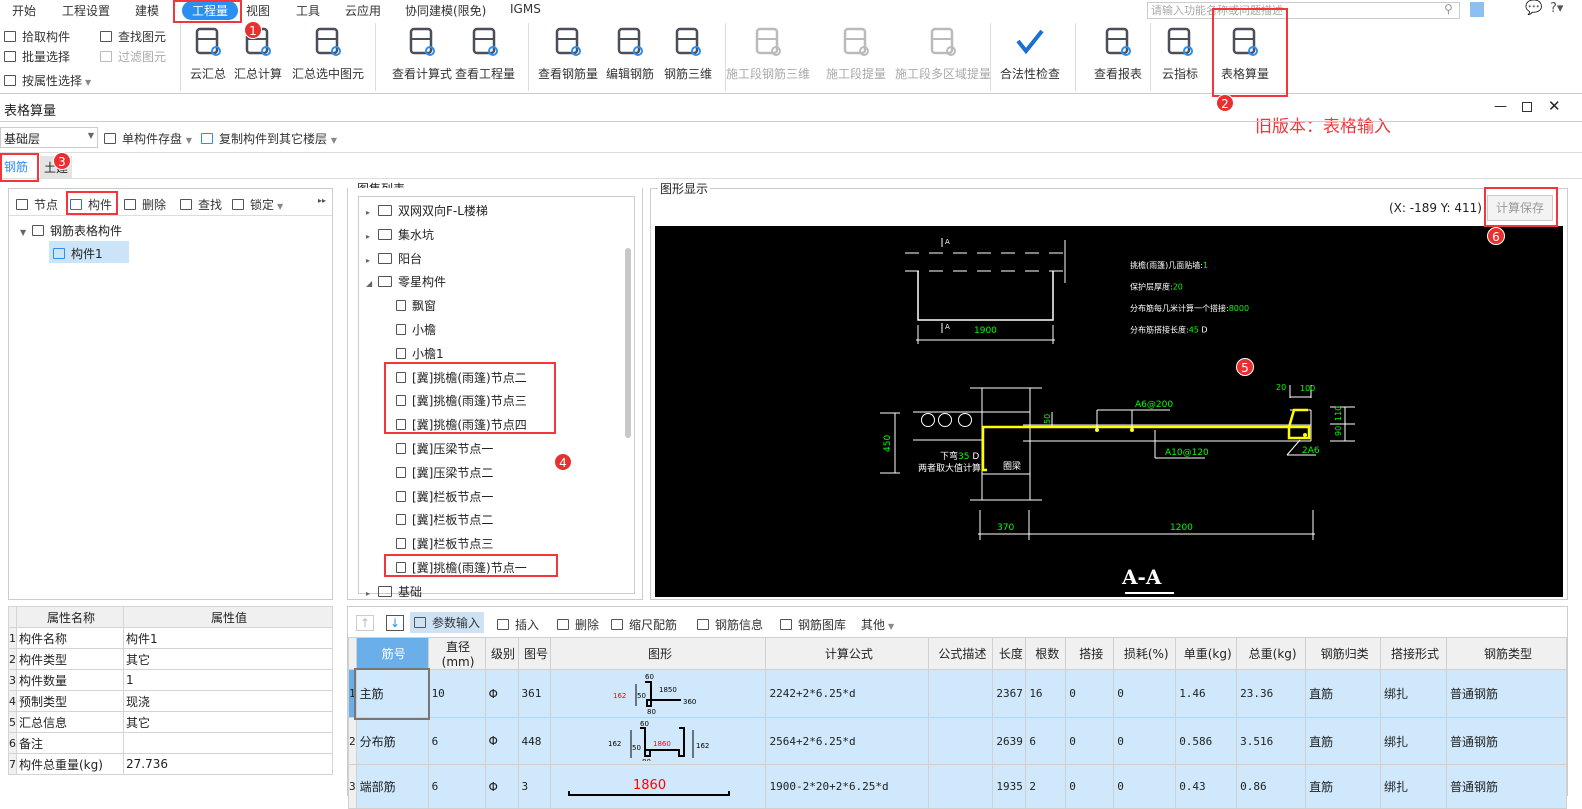  I want to click on grid-header-cell: 筋号, so click(392, 653).